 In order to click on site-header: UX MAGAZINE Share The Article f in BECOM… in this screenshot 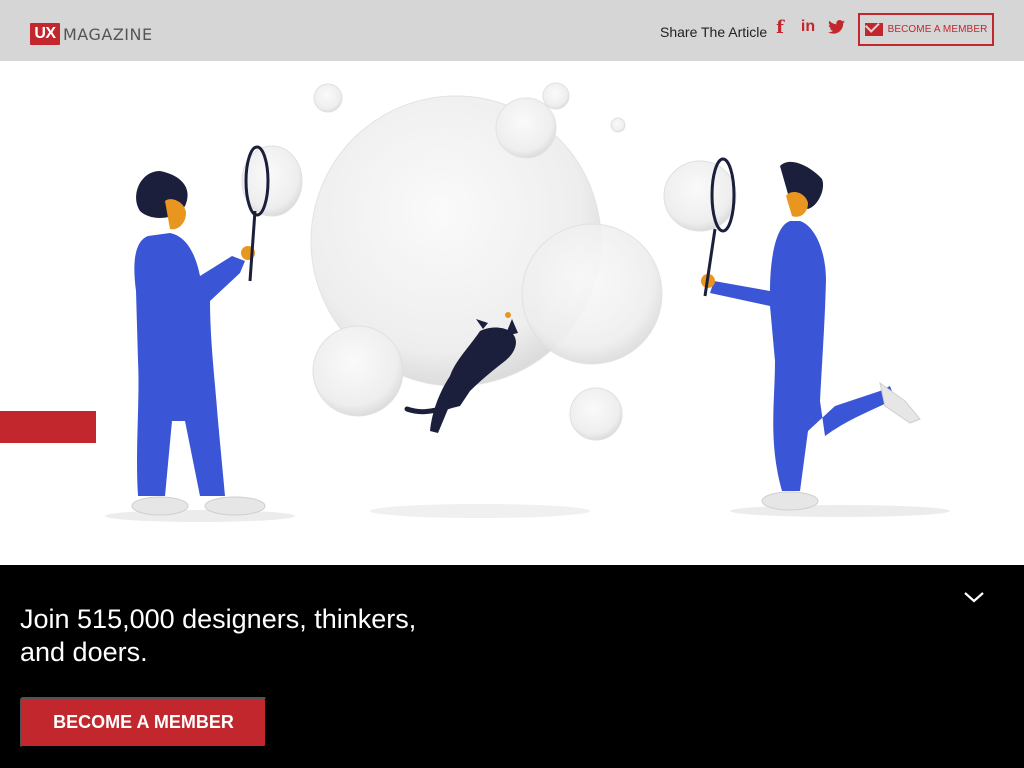, I will do `click(512, 30)`.